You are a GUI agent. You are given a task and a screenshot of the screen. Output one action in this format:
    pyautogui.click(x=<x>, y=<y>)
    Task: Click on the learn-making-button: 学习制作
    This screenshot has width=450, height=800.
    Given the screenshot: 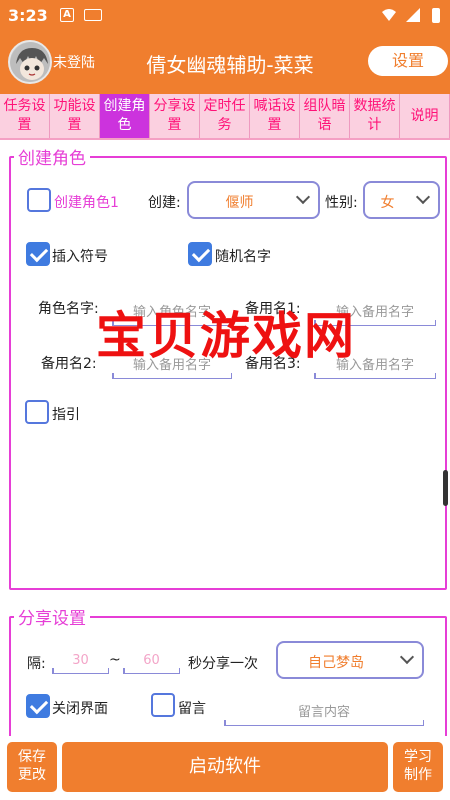 What is the action you would take?
    pyautogui.click(x=418, y=767)
    